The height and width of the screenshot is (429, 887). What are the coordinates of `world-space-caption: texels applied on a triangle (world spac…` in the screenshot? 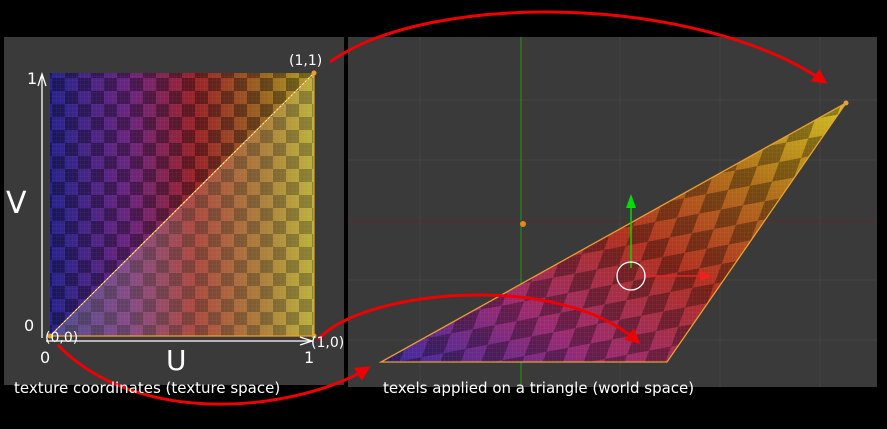 It's located at (539, 388).